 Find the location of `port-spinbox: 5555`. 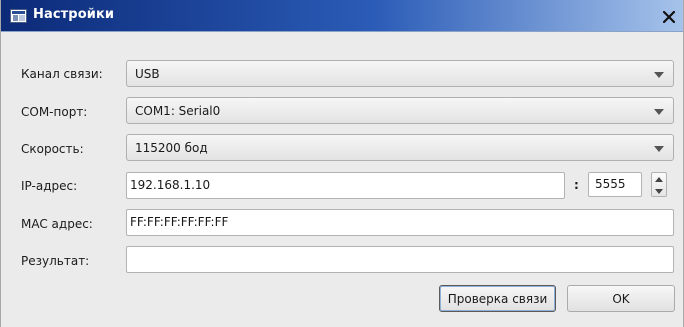

port-spinbox: 5555 is located at coordinates (615, 184).